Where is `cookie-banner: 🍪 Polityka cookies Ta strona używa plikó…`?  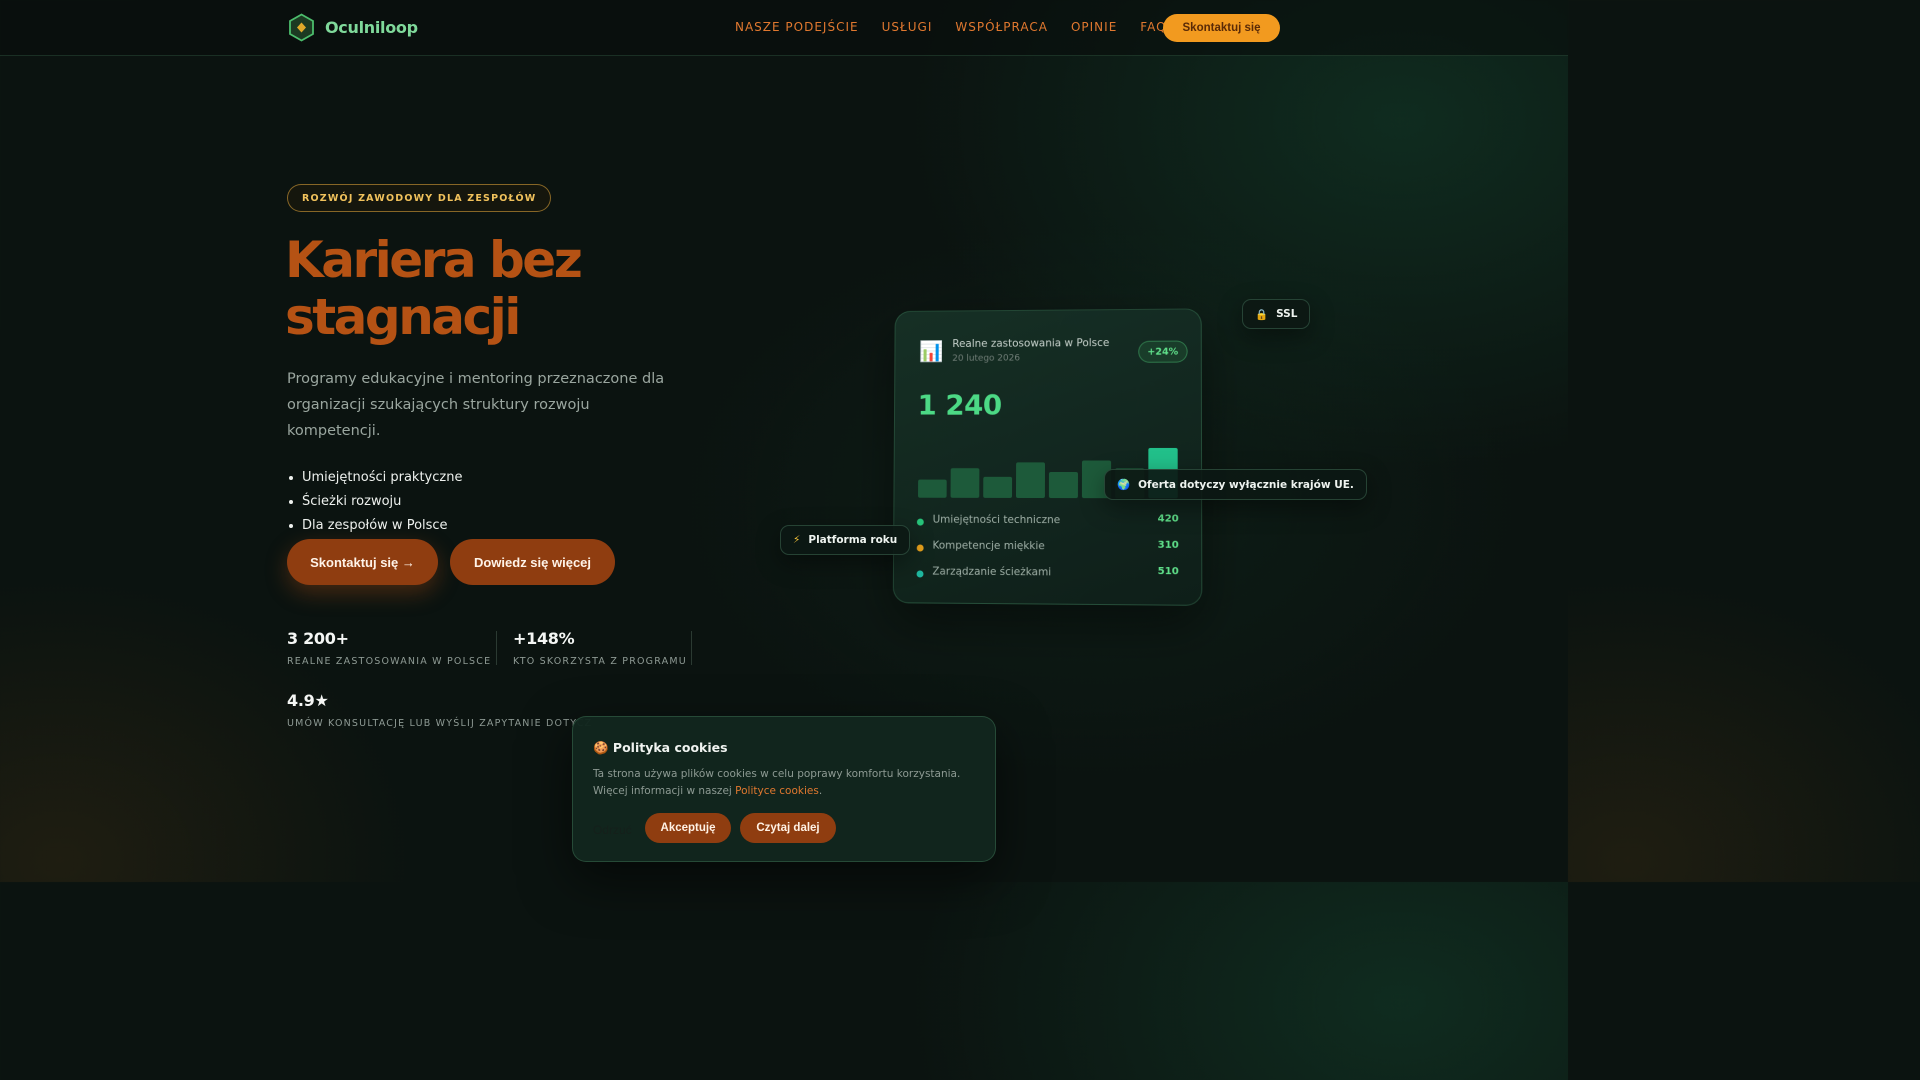
cookie-banner: 🍪 Polityka cookies Ta strona używa plikó… is located at coordinates (784, 789).